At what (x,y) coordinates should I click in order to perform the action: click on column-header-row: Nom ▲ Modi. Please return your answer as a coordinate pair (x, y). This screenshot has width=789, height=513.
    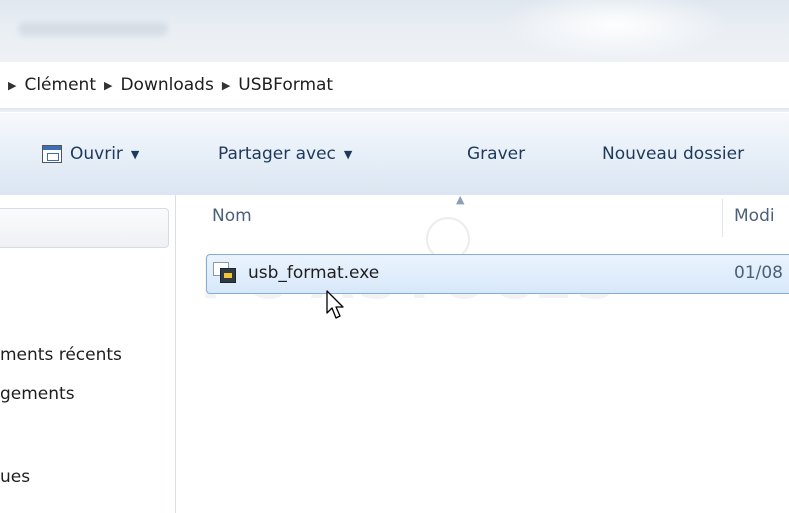
    Looking at the image, I should click on (482, 217).